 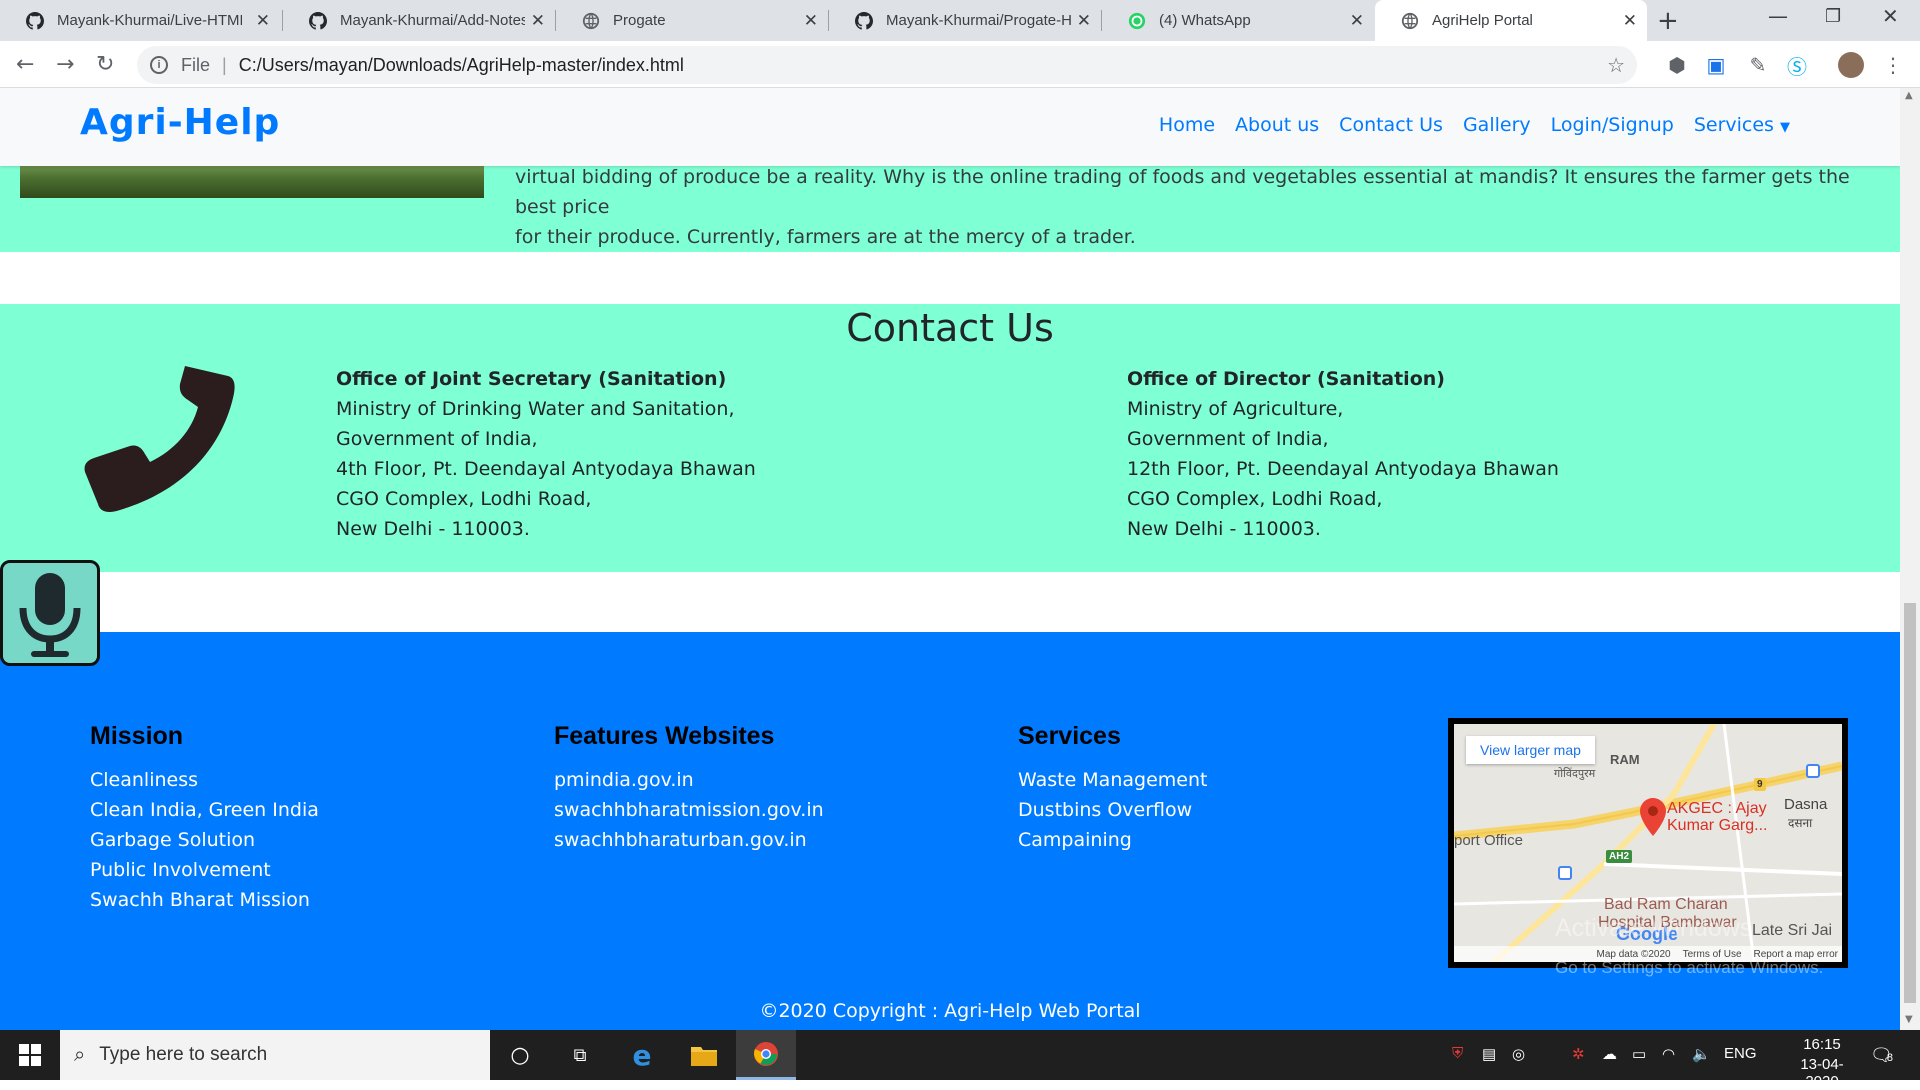 What do you see at coordinates (1910, 559) in the screenshot?
I see `page-scrollbar: ▲ ▼` at bounding box center [1910, 559].